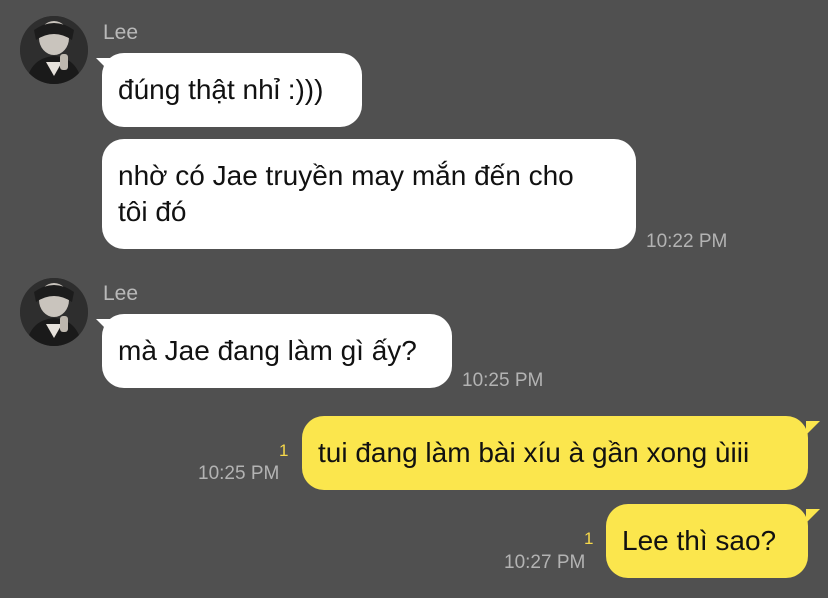 Image resolution: width=828 pixels, height=598 pixels. Describe the element at coordinates (221, 89) in the screenshot. I see `message-text: đúng thật nhỉ :)))` at that location.